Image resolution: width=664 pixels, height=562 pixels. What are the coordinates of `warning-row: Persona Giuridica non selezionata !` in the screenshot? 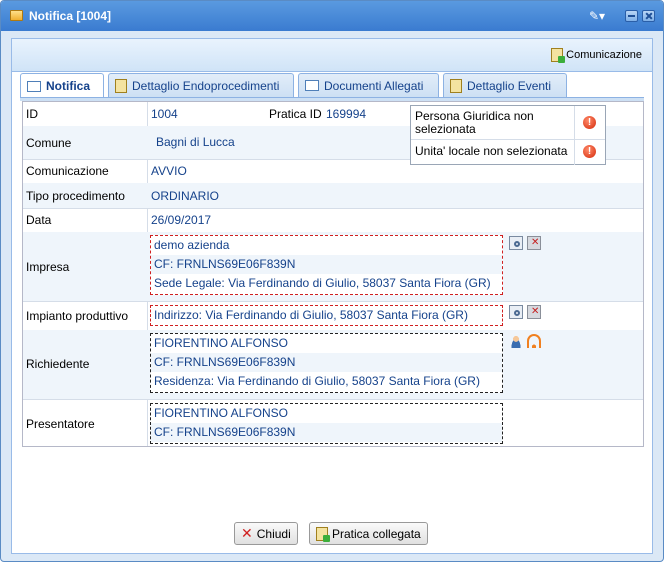 It's located at (508, 123).